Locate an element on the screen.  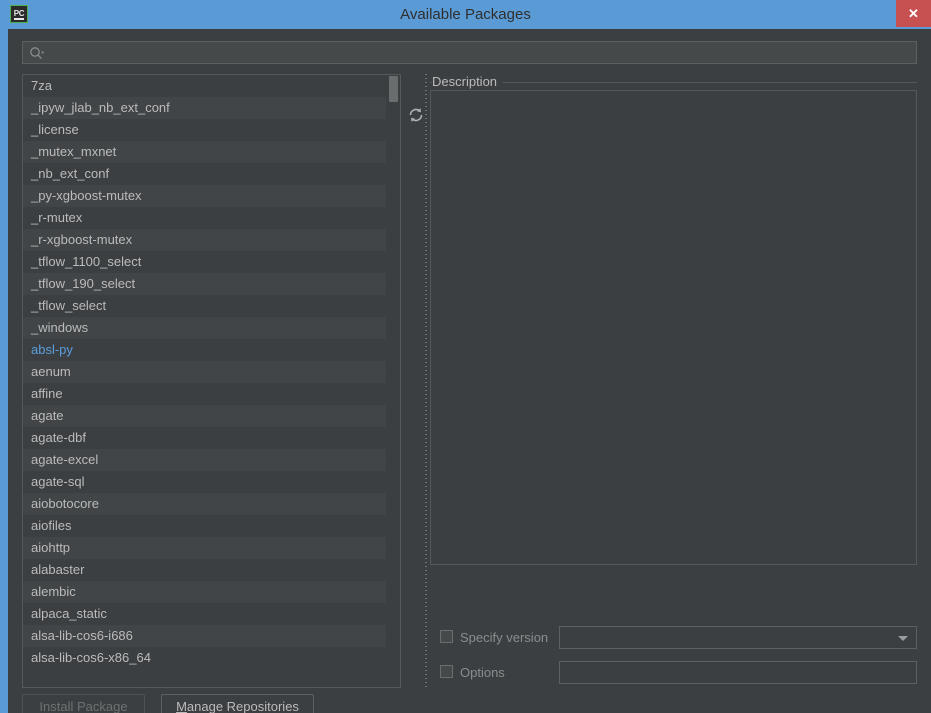
options-row: Options is located at coordinates (673, 672).